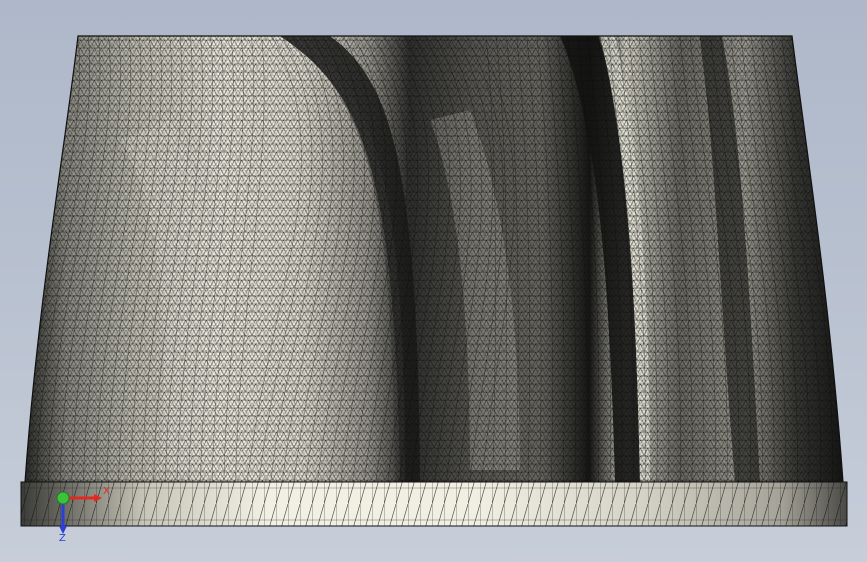 The height and width of the screenshot is (562, 867). Describe the element at coordinates (434, 504) in the screenshot. I see `mesh-base-ring` at that location.